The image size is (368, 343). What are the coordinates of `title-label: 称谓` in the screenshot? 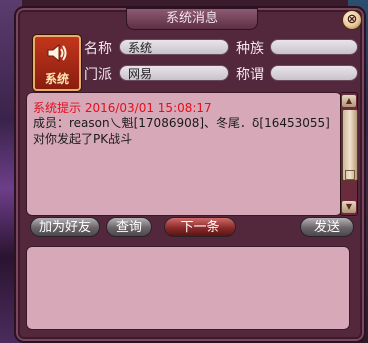 It's located at (250, 75).